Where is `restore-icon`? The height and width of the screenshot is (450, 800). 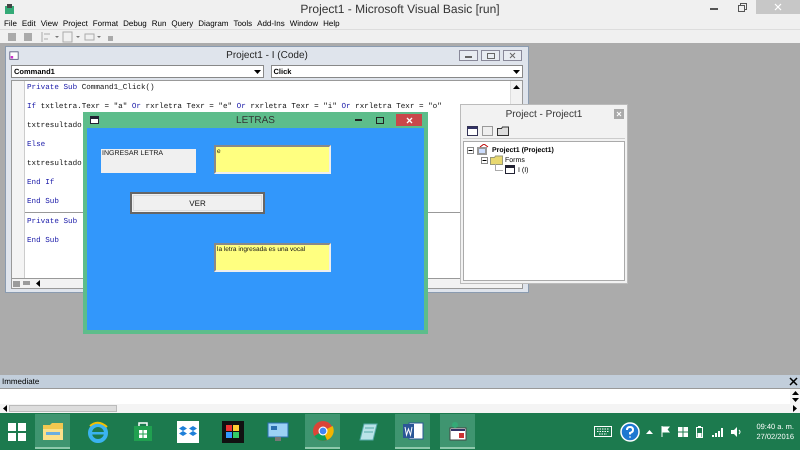
restore-icon is located at coordinates (742, 7).